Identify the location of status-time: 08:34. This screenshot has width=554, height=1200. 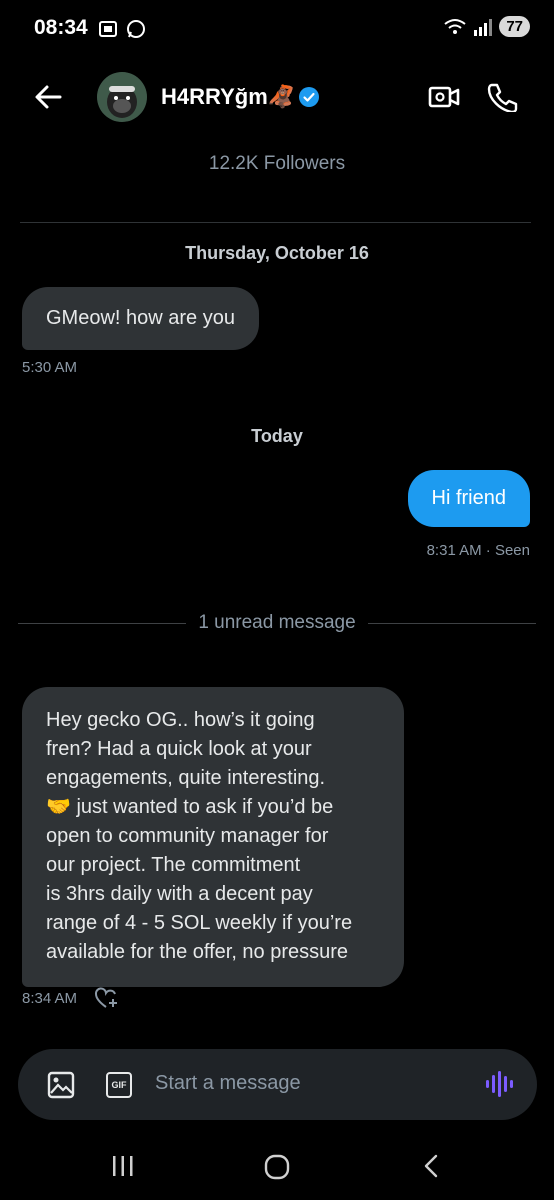
(61, 27).